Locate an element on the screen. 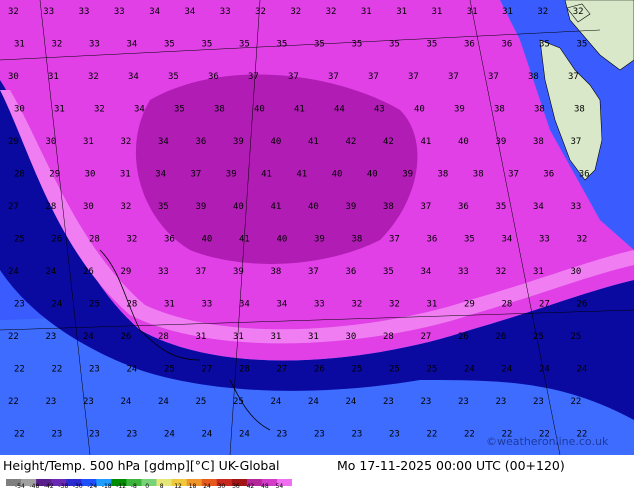  colorbar-tick-label: 8 is located at coordinates (161, 486).